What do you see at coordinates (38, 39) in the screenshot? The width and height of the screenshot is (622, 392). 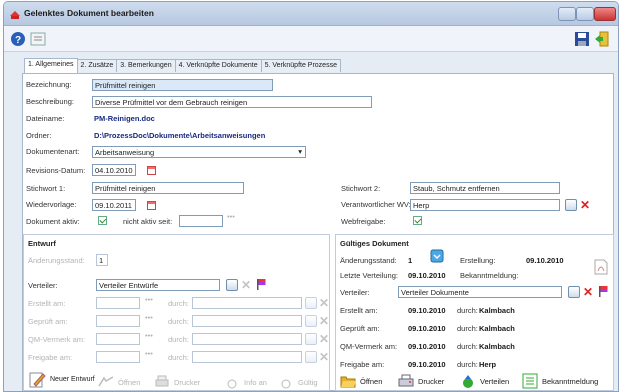 I see `form-icon` at bounding box center [38, 39].